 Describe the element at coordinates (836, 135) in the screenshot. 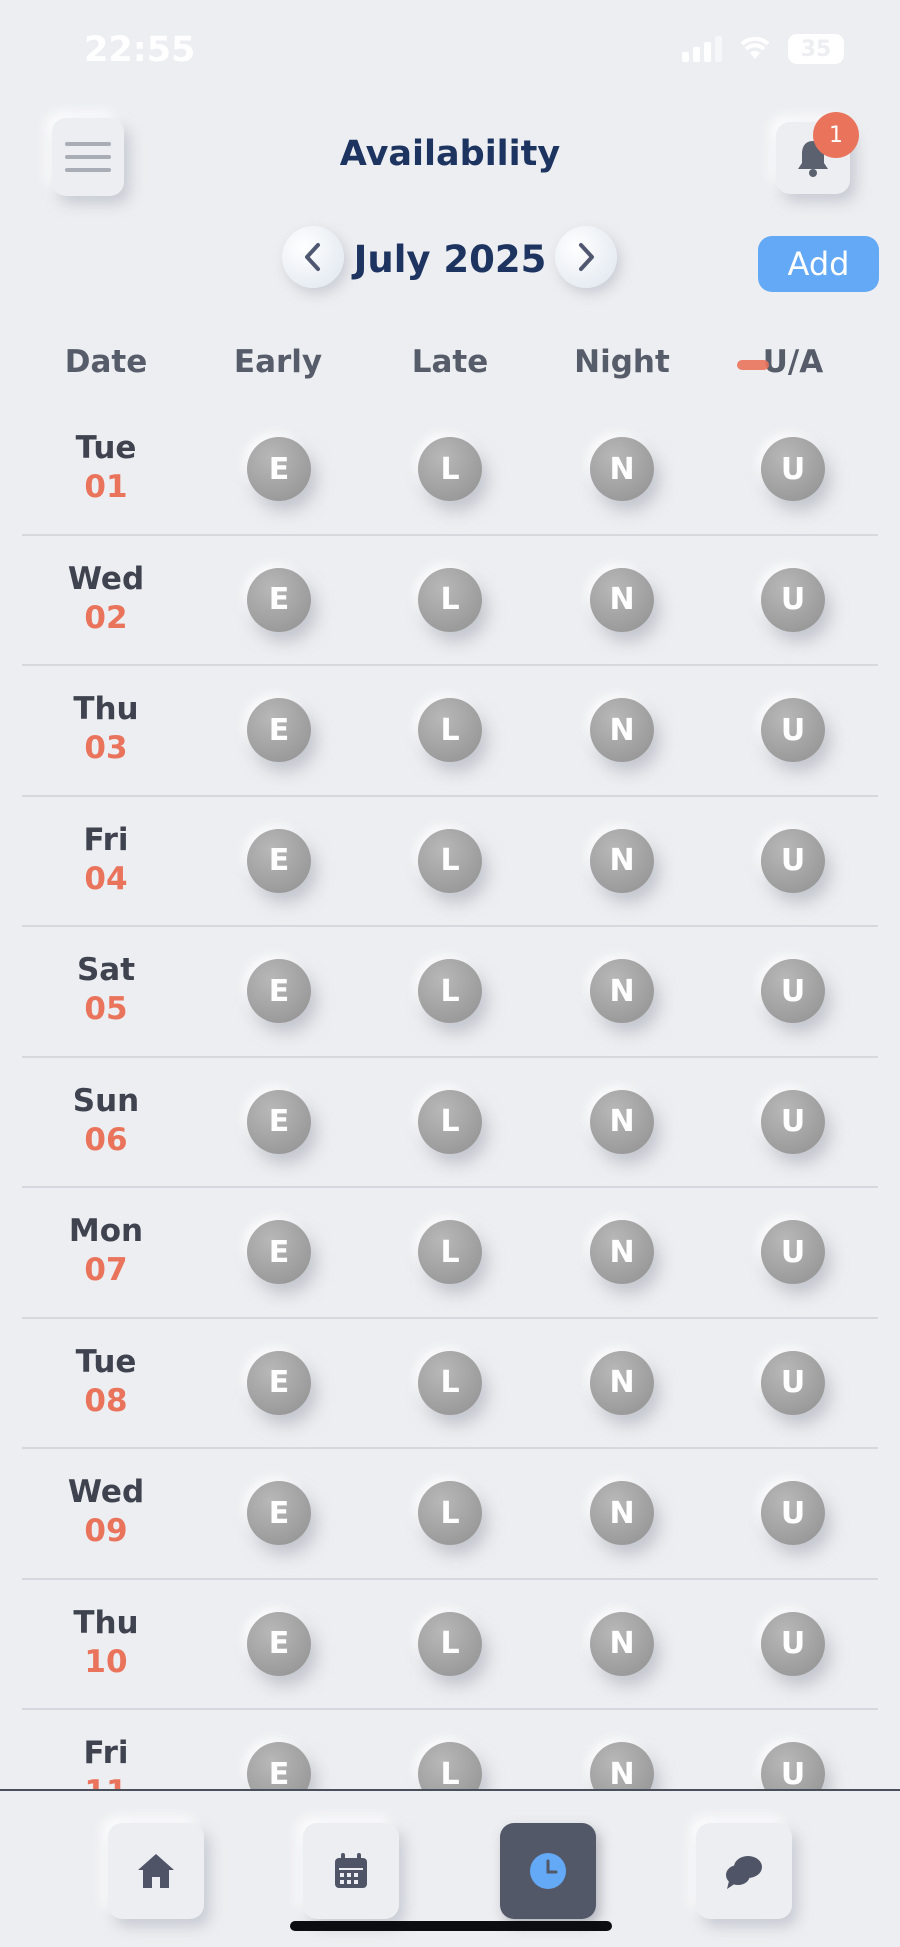

I see `notification-badge: 1` at that location.